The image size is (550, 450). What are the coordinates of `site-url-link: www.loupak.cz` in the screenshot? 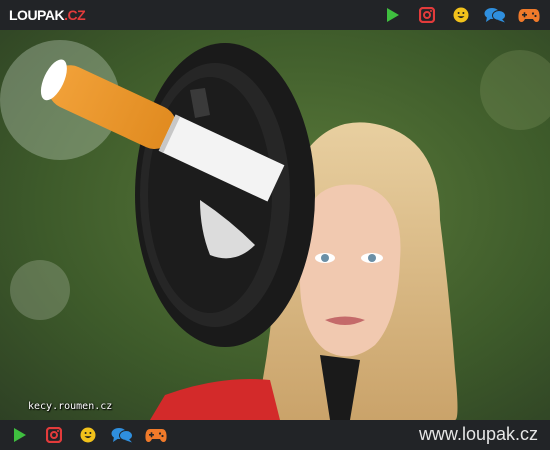 It's located at (478, 434).